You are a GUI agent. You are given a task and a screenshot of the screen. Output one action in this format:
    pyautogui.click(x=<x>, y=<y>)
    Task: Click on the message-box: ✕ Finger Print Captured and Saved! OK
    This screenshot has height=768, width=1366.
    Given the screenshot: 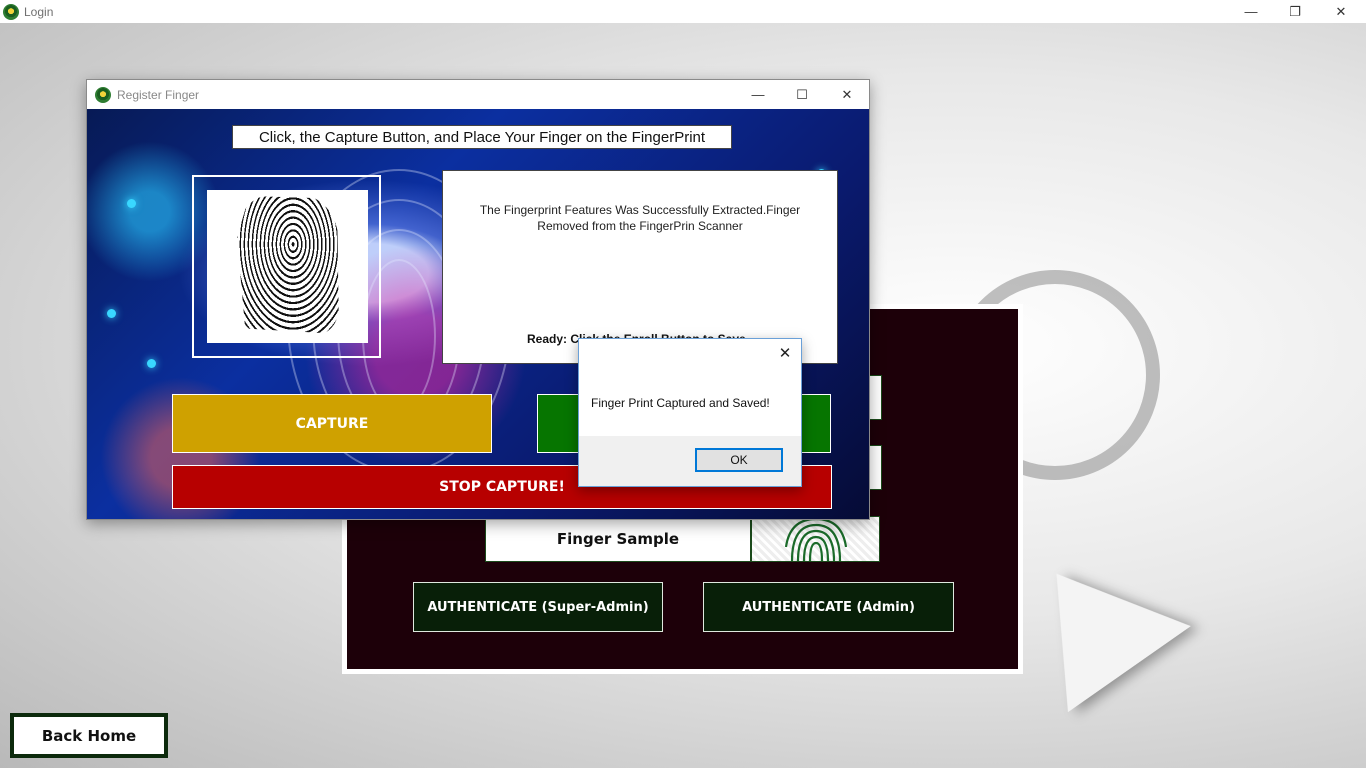 What is the action you would take?
    pyautogui.click(x=690, y=412)
    